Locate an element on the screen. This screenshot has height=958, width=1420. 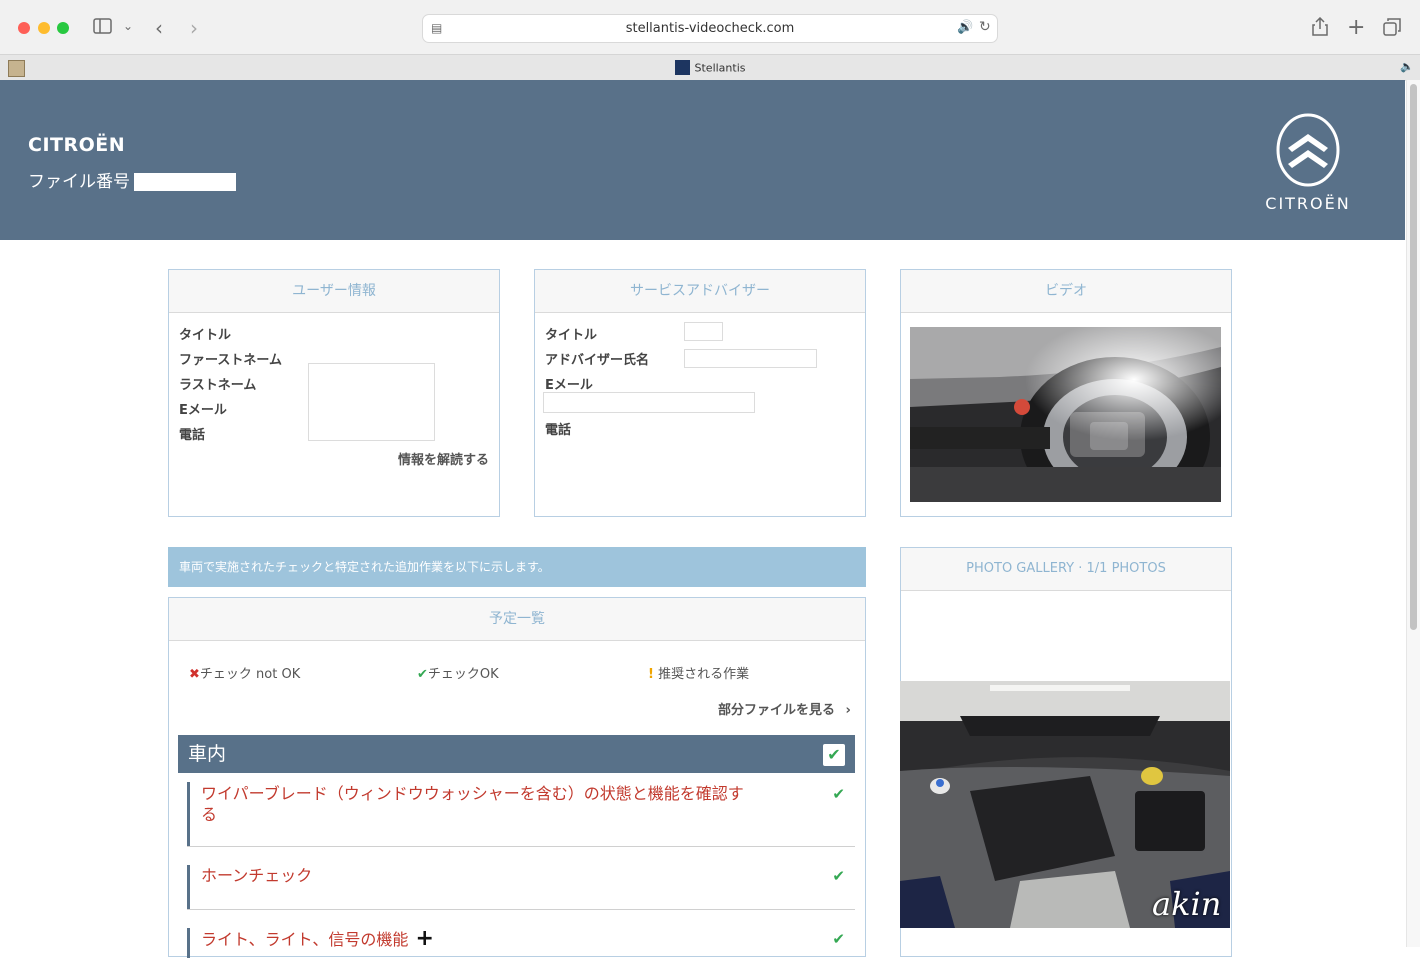
tab-overview-icon is located at coordinates (1392, 29).